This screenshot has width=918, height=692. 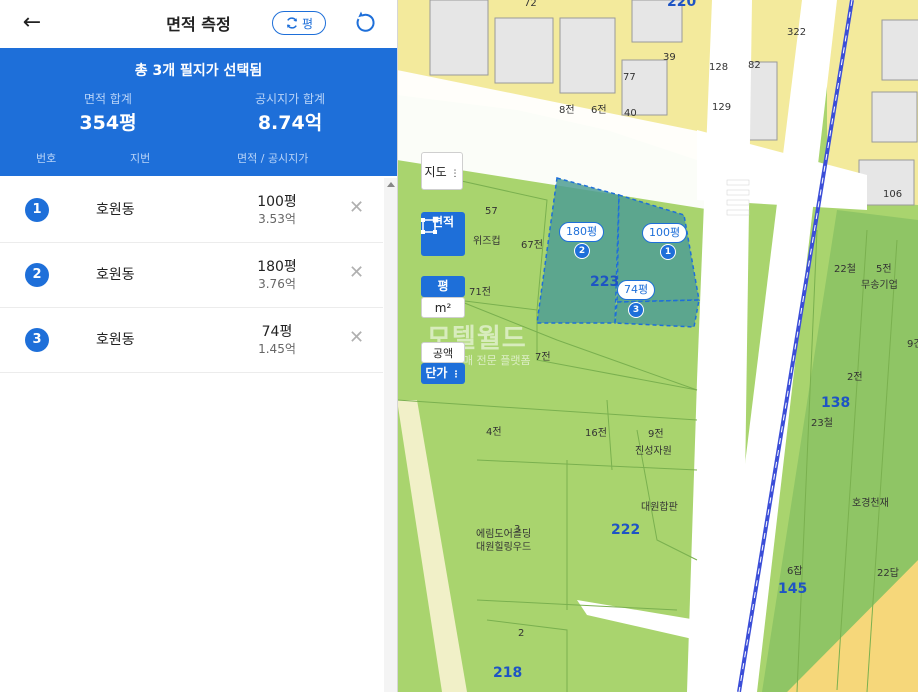 What do you see at coordinates (822, 423) in the screenshot?
I see `lot-label: 23철` at bounding box center [822, 423].